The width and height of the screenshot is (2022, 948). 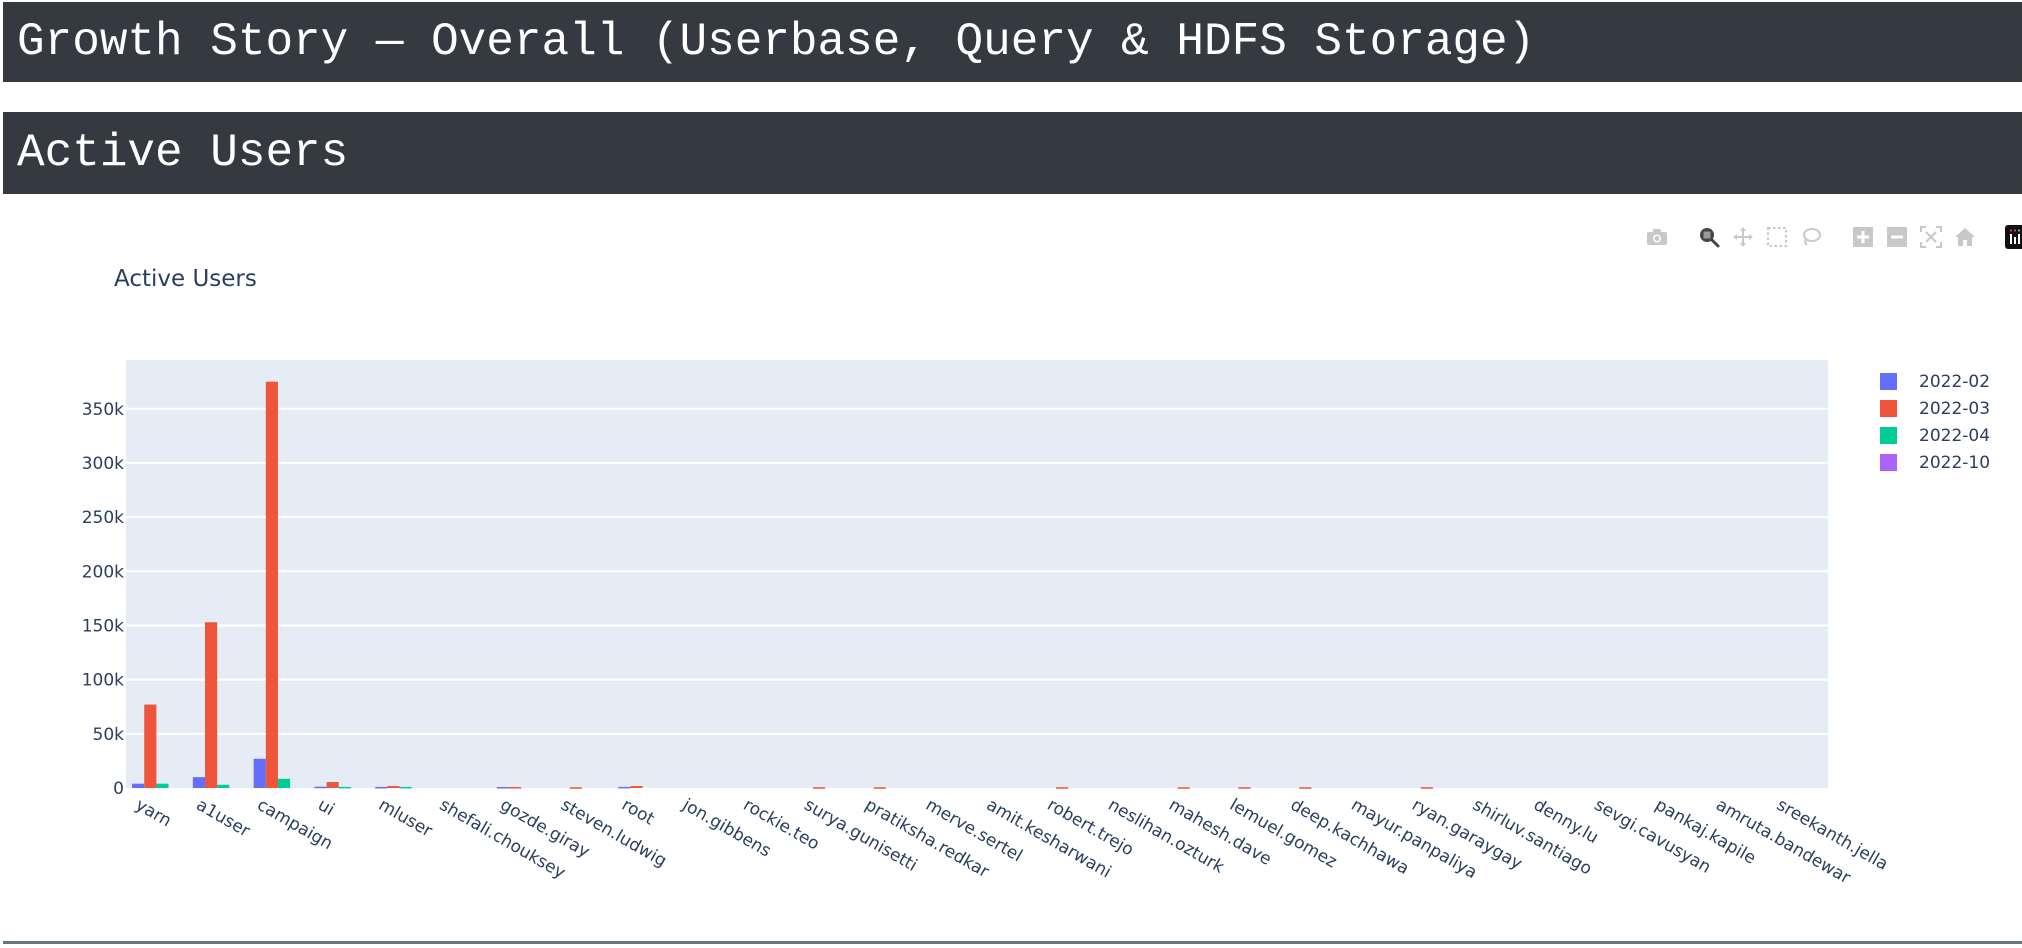 I want to click on y-tick-label: 0, so click(x=118, y=789).